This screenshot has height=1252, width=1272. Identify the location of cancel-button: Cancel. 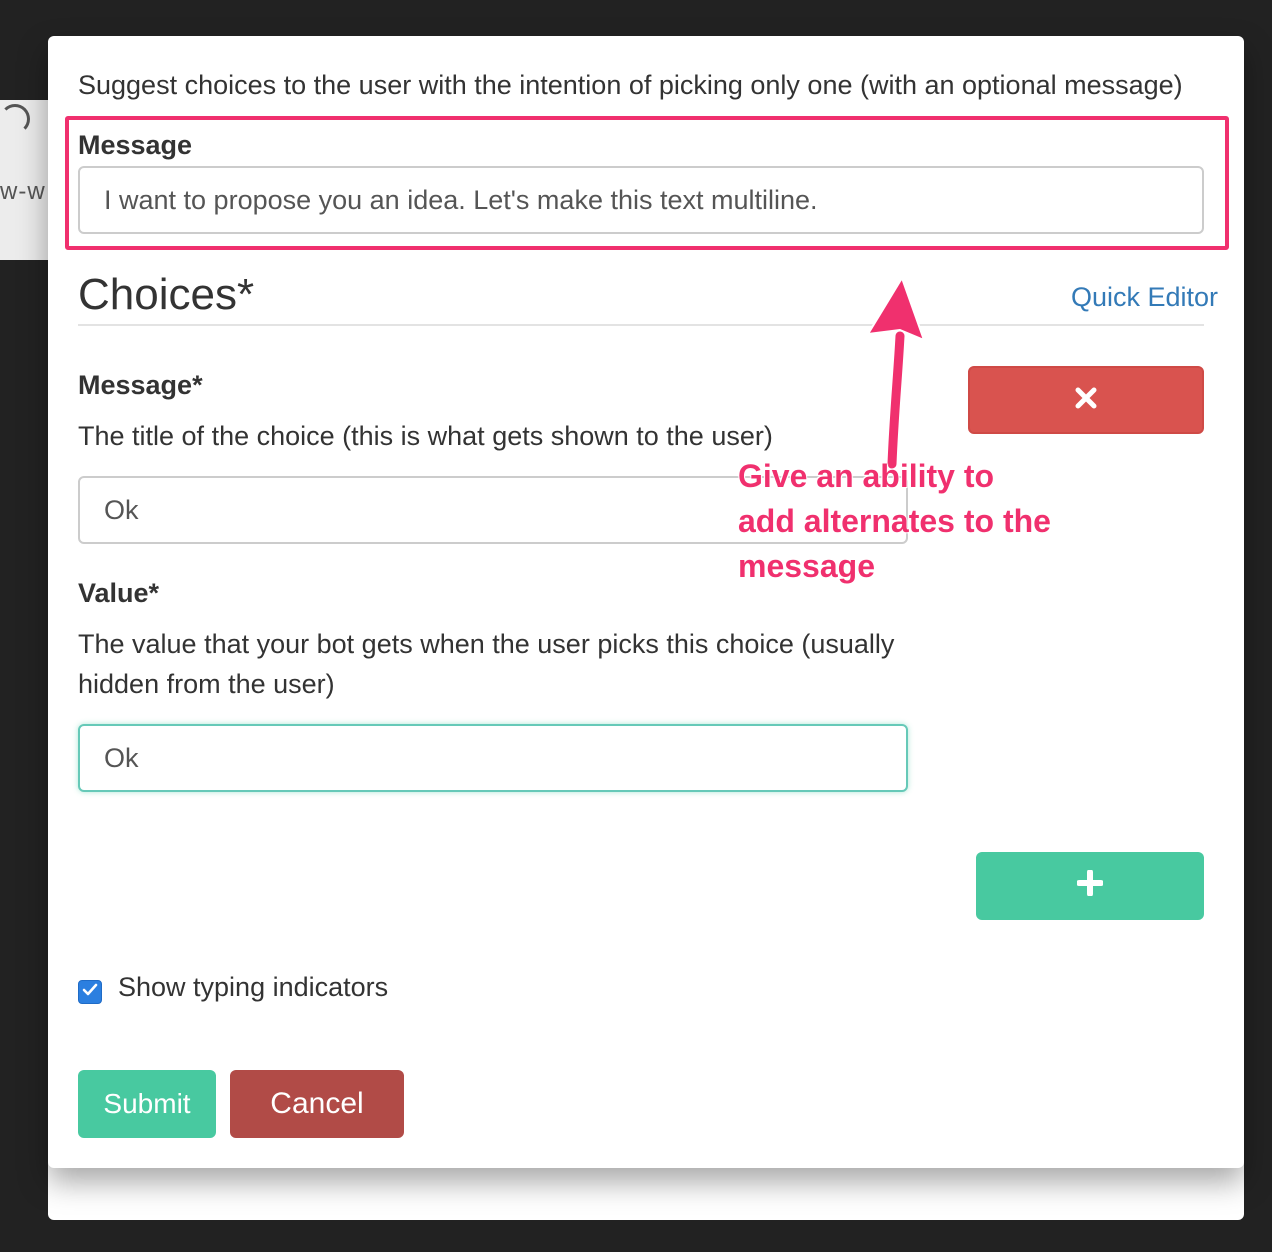
(317, 1104).